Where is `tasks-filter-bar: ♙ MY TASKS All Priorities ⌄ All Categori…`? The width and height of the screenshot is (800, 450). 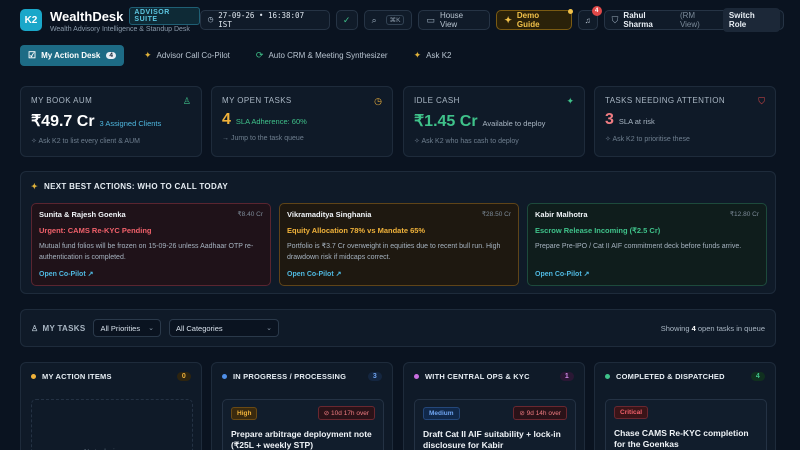 tasks-filter-bar: ♙ MY TASKS All Priorities ⌄ All Categori… is located at coordinates (398, 328).